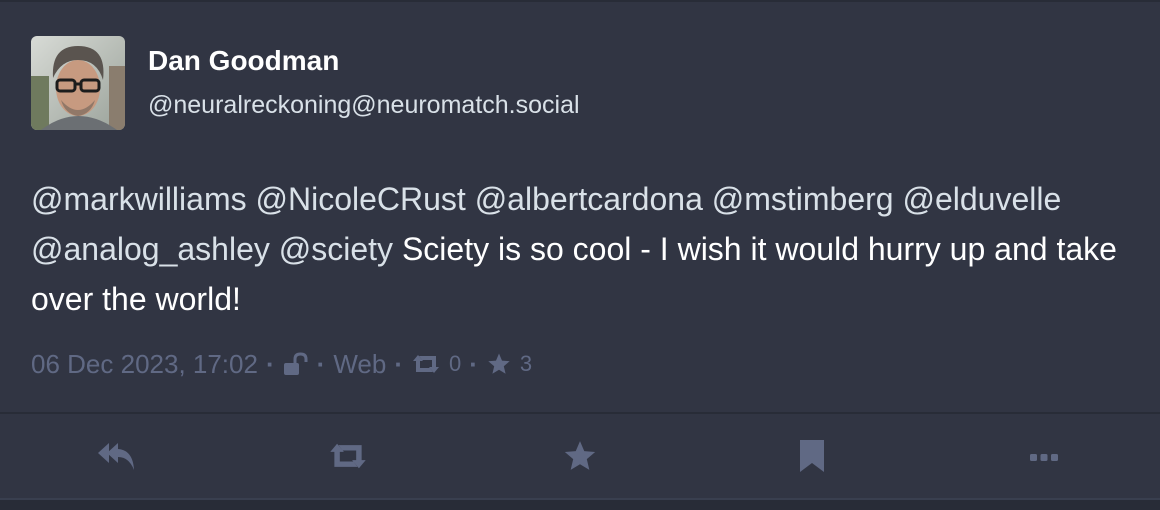 The width and height of the screenshot is (1160, 510). What do you see at coordinates (364, 105) in the screenshot?
I see `account-handle: @neuralreckoning@neuromatch.social` at bounding box center [364, 105].